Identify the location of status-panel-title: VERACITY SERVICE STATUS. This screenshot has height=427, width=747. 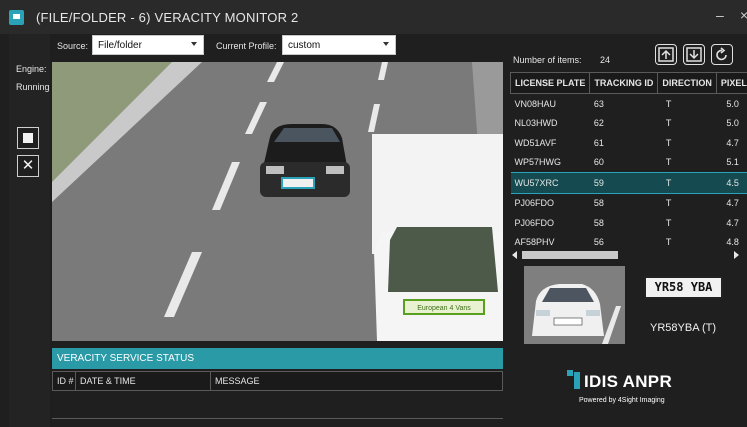
(126, 358).